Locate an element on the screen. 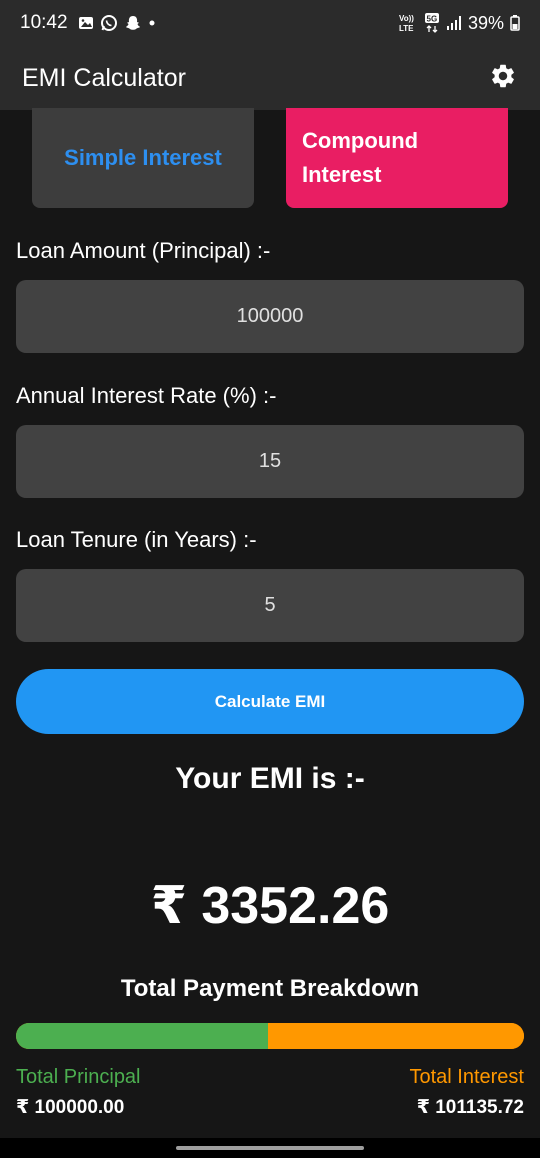 The height and width of the screenshot is (1158, 540). whatsapp-icon is located at coordinates (109, 23).